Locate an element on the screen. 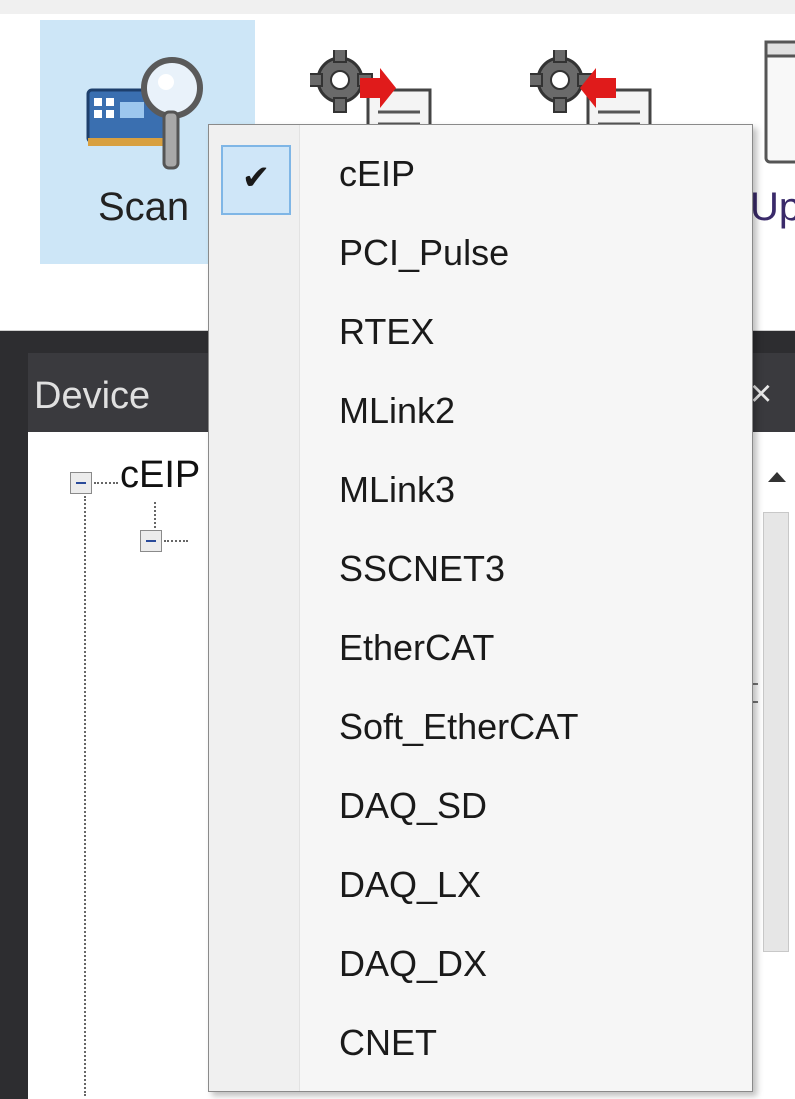 The height and width of the screenshot is (1099, 795). menu-item-soft-ethercat: Soft_EtherCAT is located at coordinates (480, 727).